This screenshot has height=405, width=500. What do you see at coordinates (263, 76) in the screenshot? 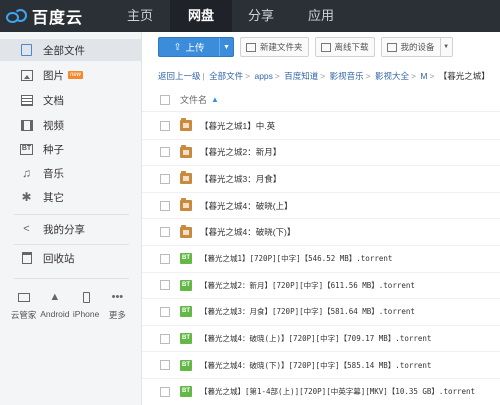
I see `breadcrumb-item: apps` at bounding box center [263, 76].